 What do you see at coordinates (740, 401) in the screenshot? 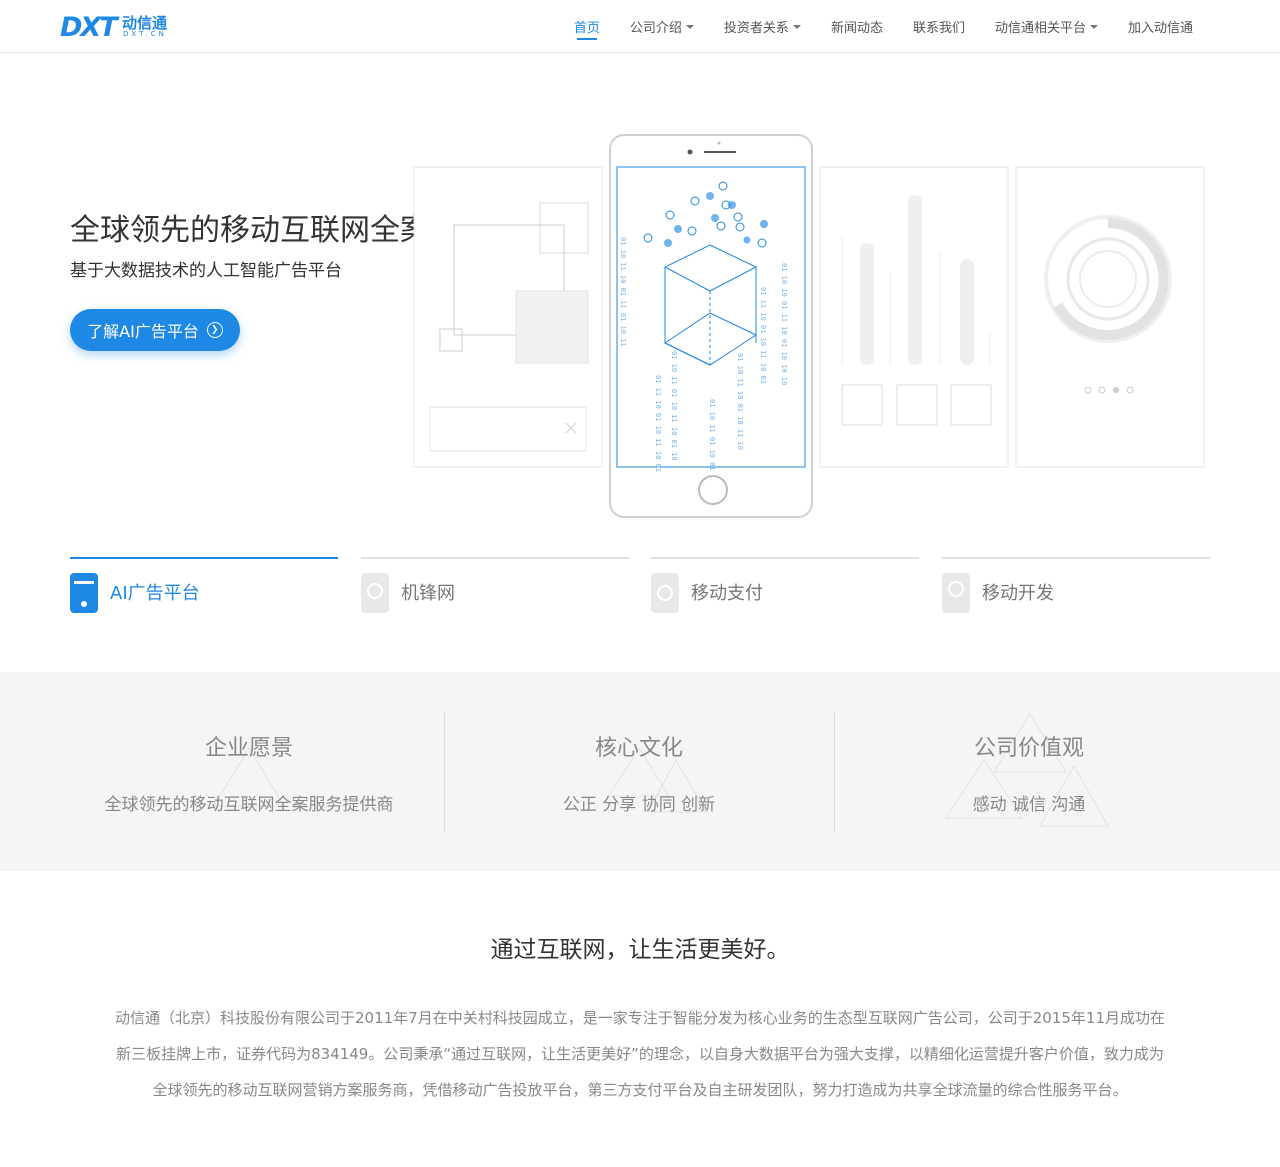
I see `svg-text: 01 10 11 10 01 10 11 10` at bounding box center [740, 401].